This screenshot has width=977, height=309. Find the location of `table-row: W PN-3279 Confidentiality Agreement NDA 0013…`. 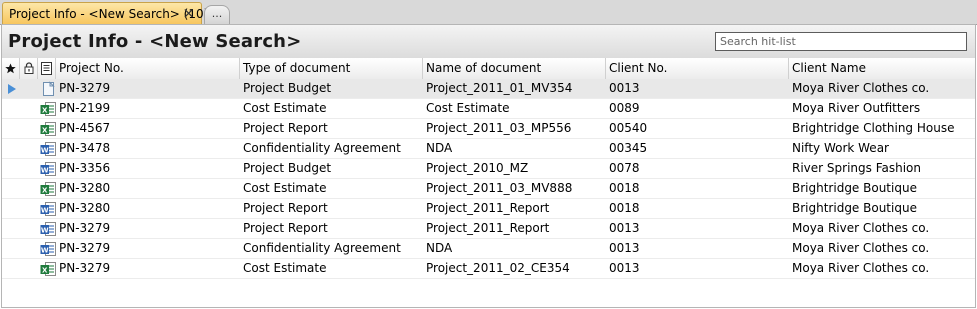

table-row: W PN-3279 Confidentiality Agreement NDA 0013… is located at coordinates (488, 249).